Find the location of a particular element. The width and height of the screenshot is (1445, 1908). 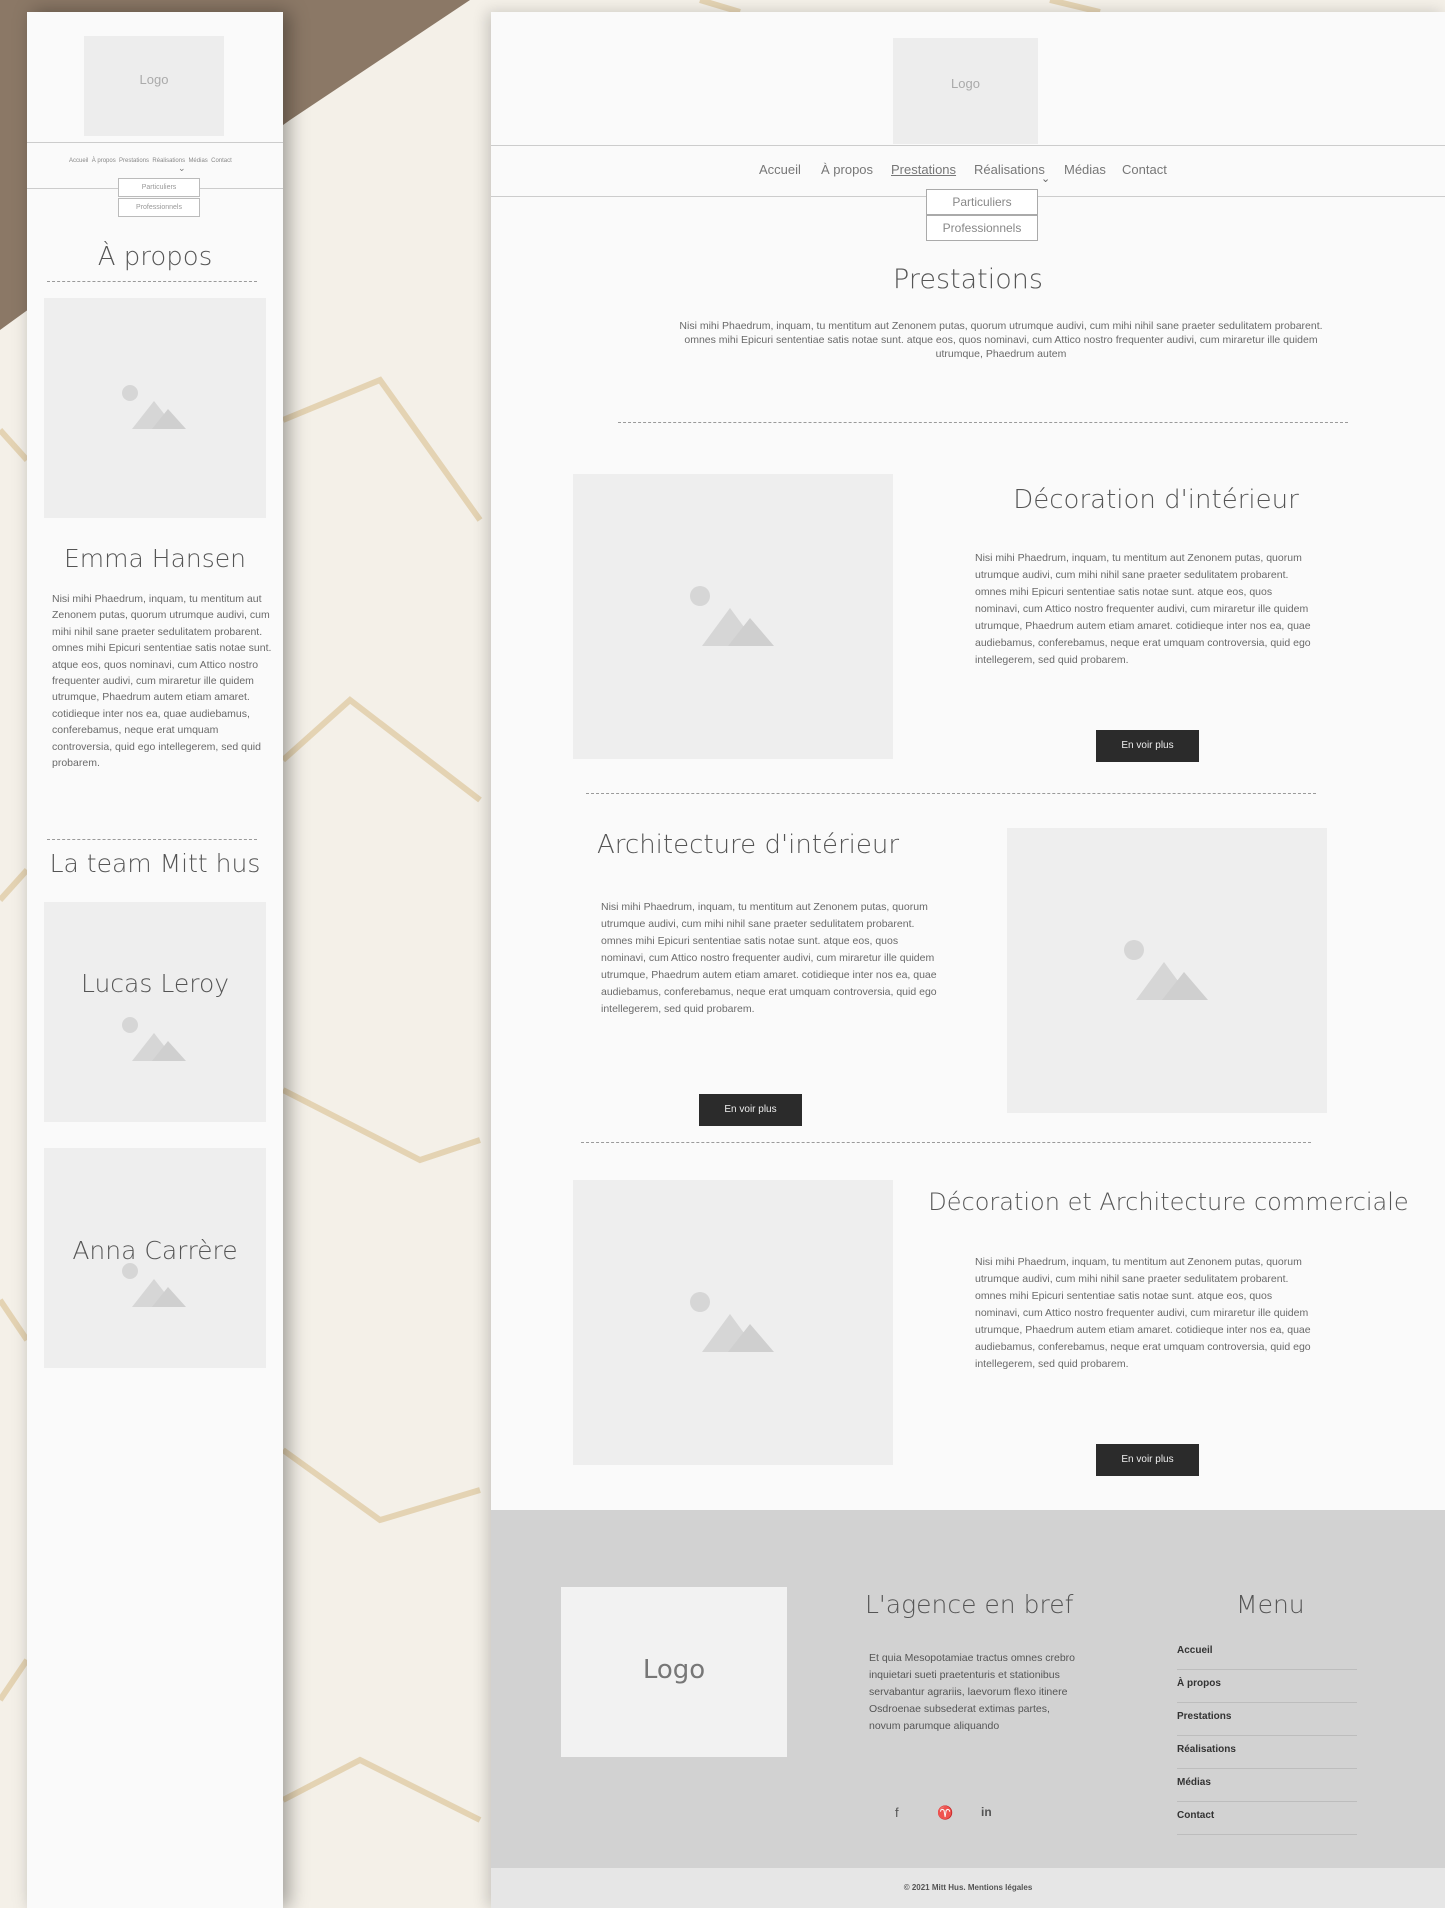

page-title: Prestations is located at coordinates (968, 279).